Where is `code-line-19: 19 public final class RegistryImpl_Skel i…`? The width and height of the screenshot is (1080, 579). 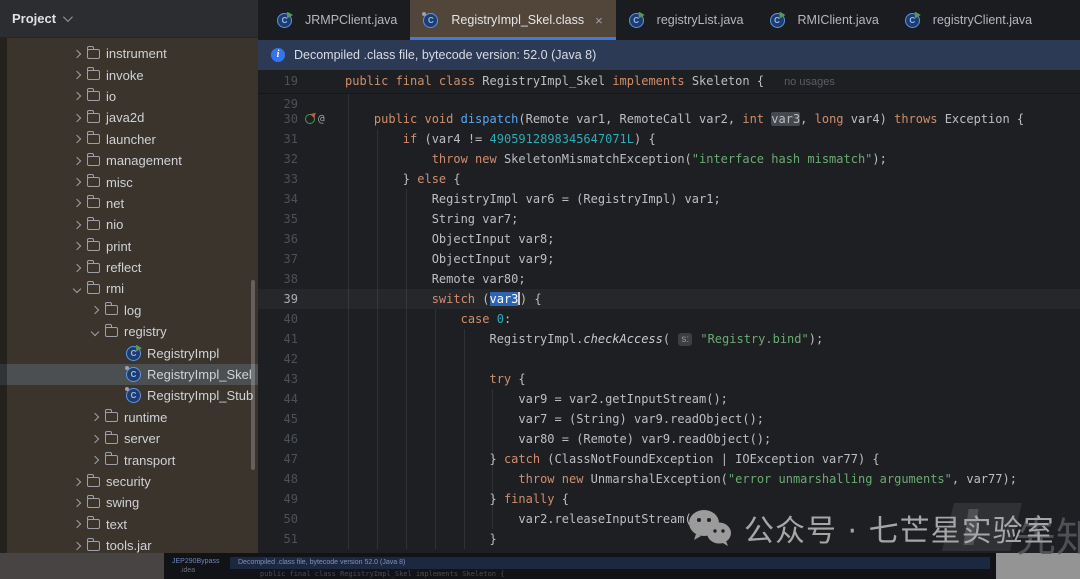
code-line-19: 19 public final class RegistryImpl_Skel i… is located at coordinates (669, 81).